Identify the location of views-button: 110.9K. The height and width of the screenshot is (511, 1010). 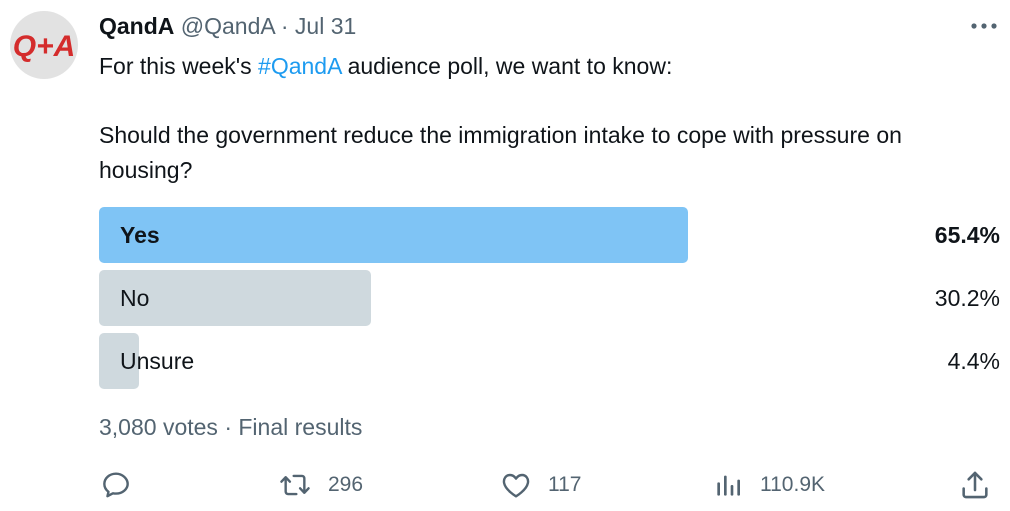
(768, 485).